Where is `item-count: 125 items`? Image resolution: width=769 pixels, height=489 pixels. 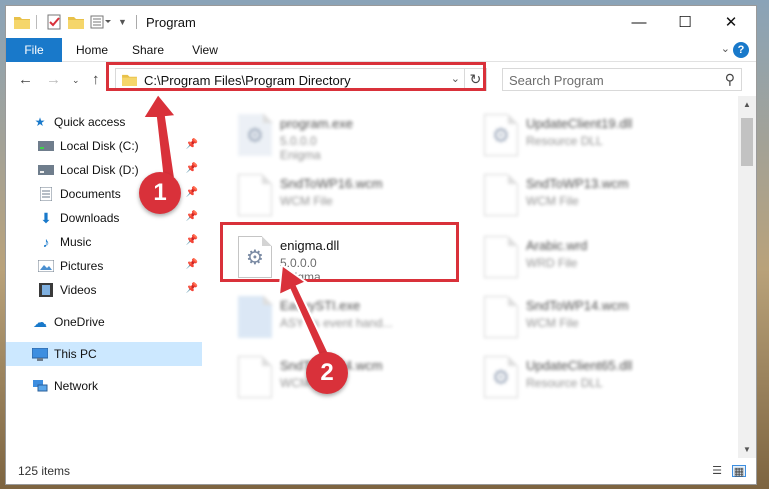
item-count: 125 items is located at coordinates (44, 471).